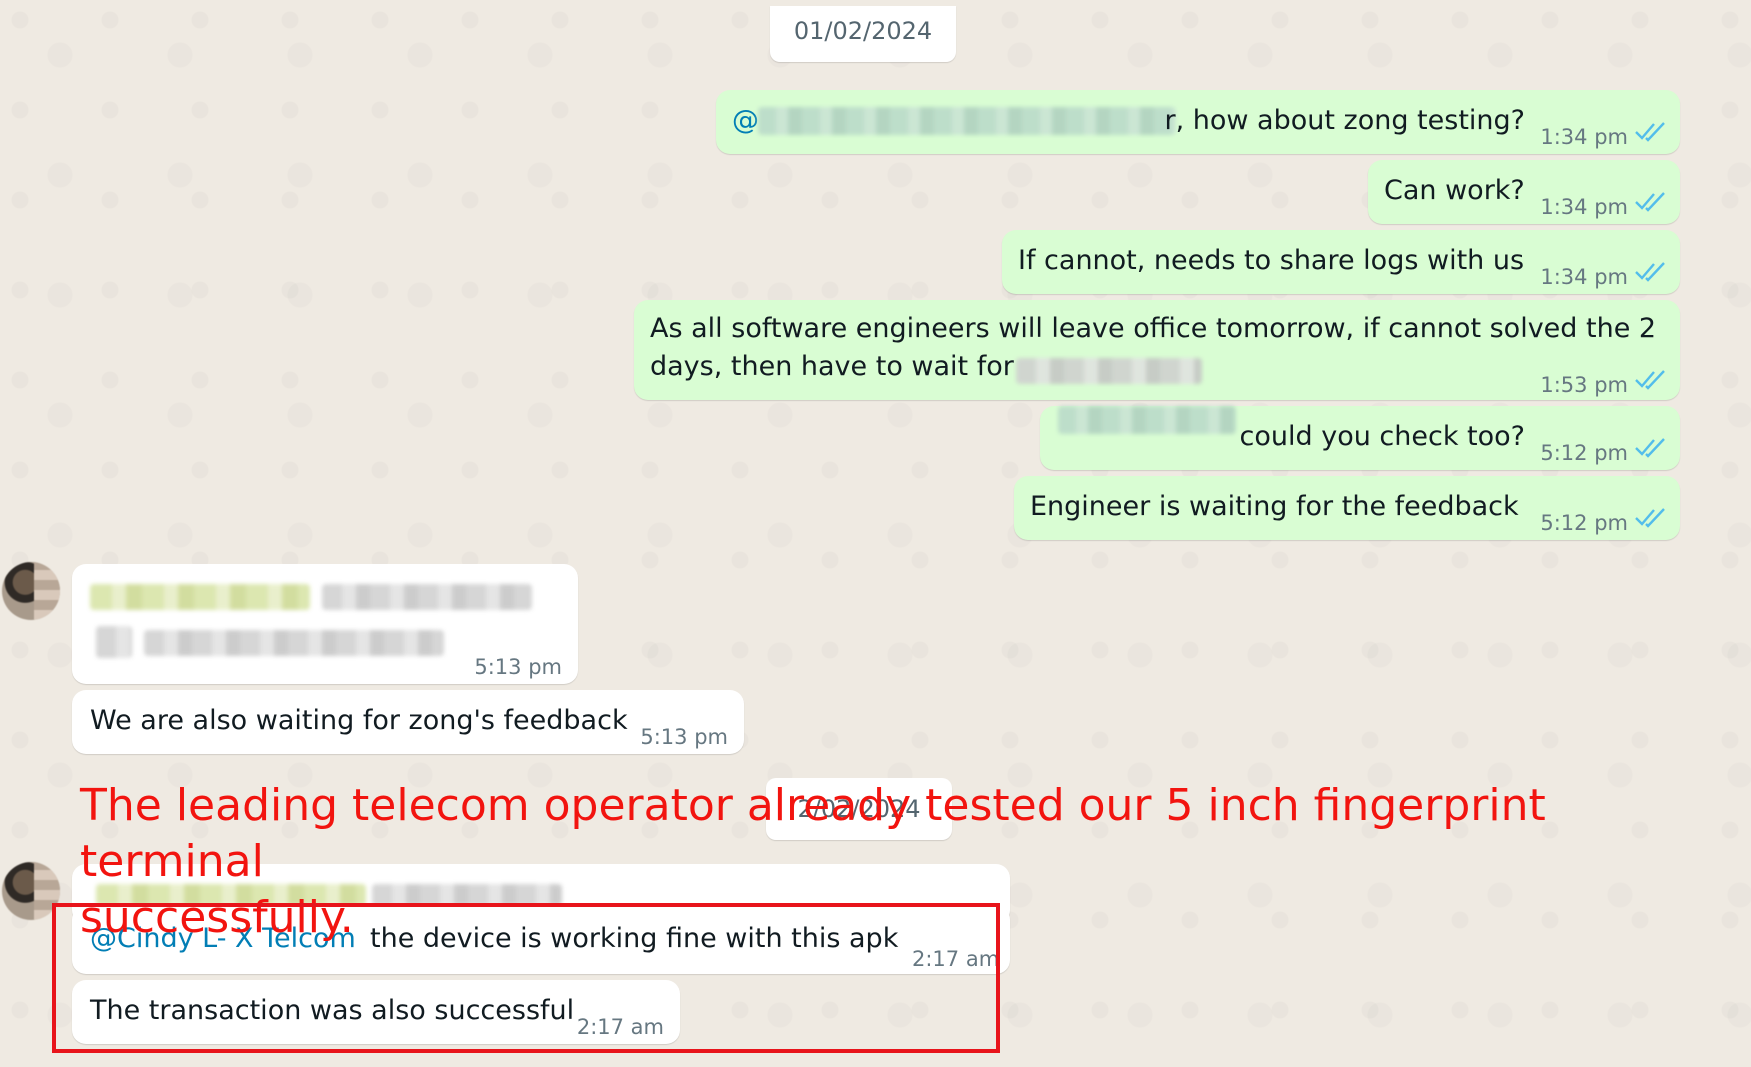  I want to click on message-text: We are also waiting for zong's feedback, so click(359, 720).